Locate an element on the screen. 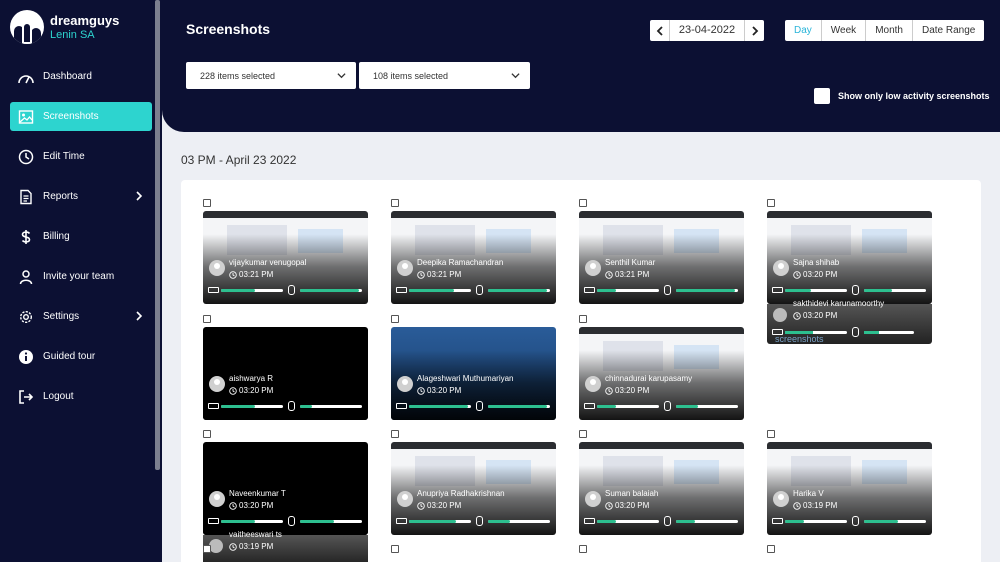 The height and width of the screenshot is (562, 1000). screenshot-thumbnail: chinnadurai karupasamy 03:20 PM is located at coordinates (661, 373).